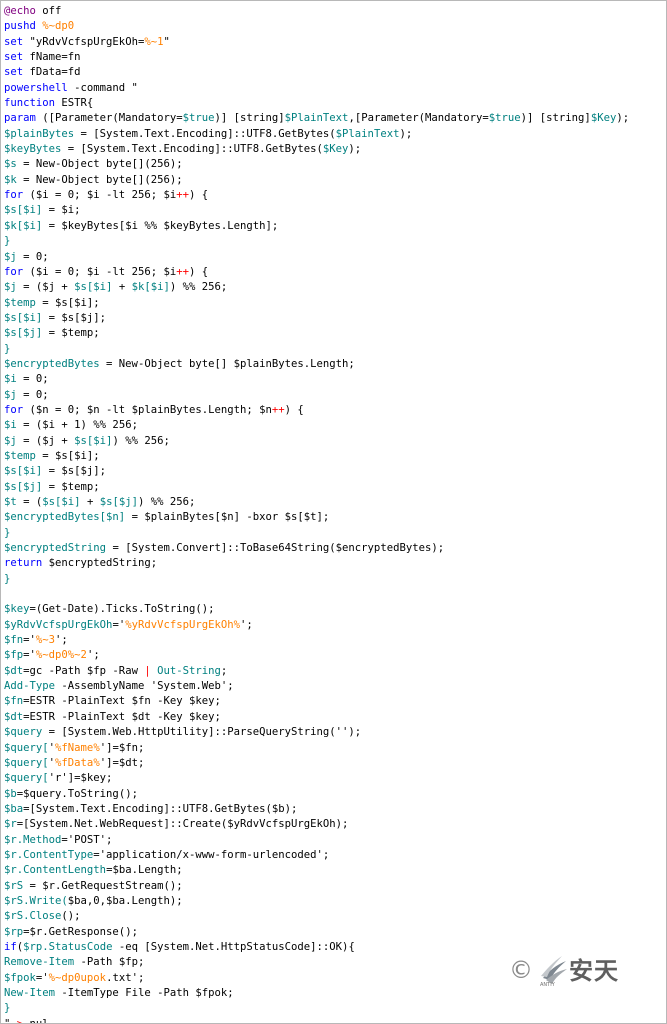 The image size is (667, 1024). I want to click on code-token: -ItemType File -Path $fpok;, so click(144, 993).